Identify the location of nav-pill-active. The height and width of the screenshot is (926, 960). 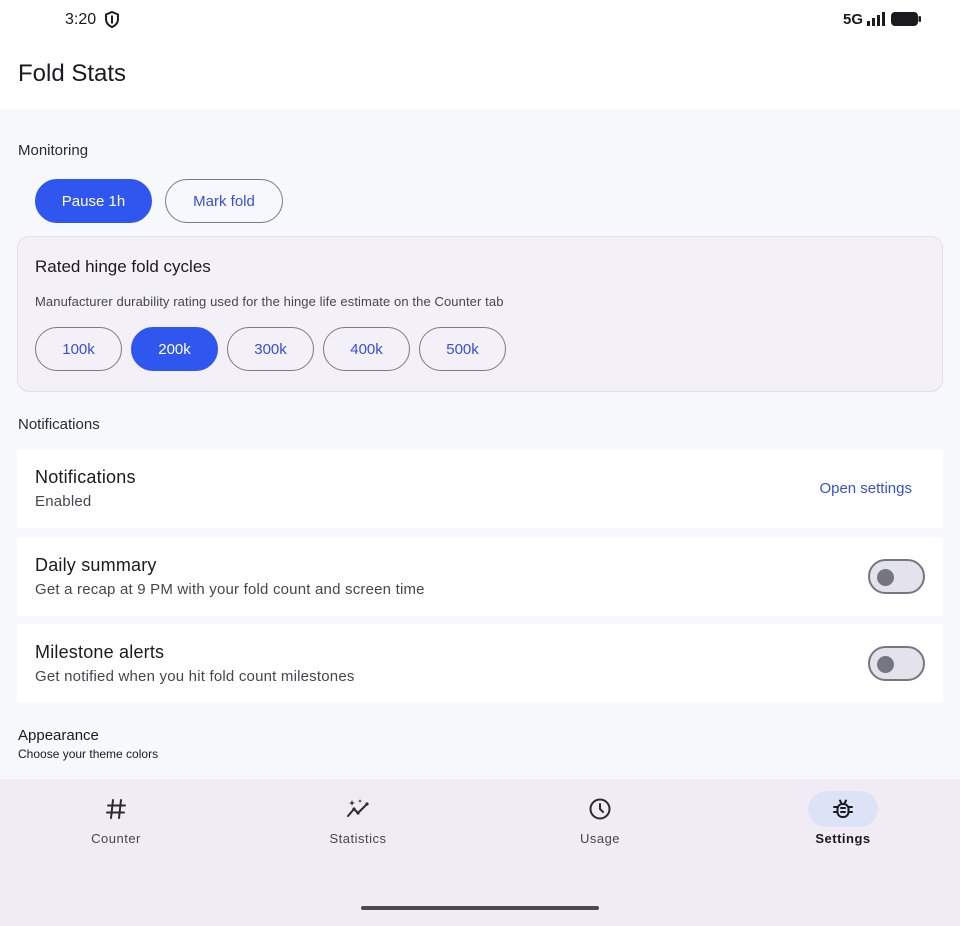
(843, 809).